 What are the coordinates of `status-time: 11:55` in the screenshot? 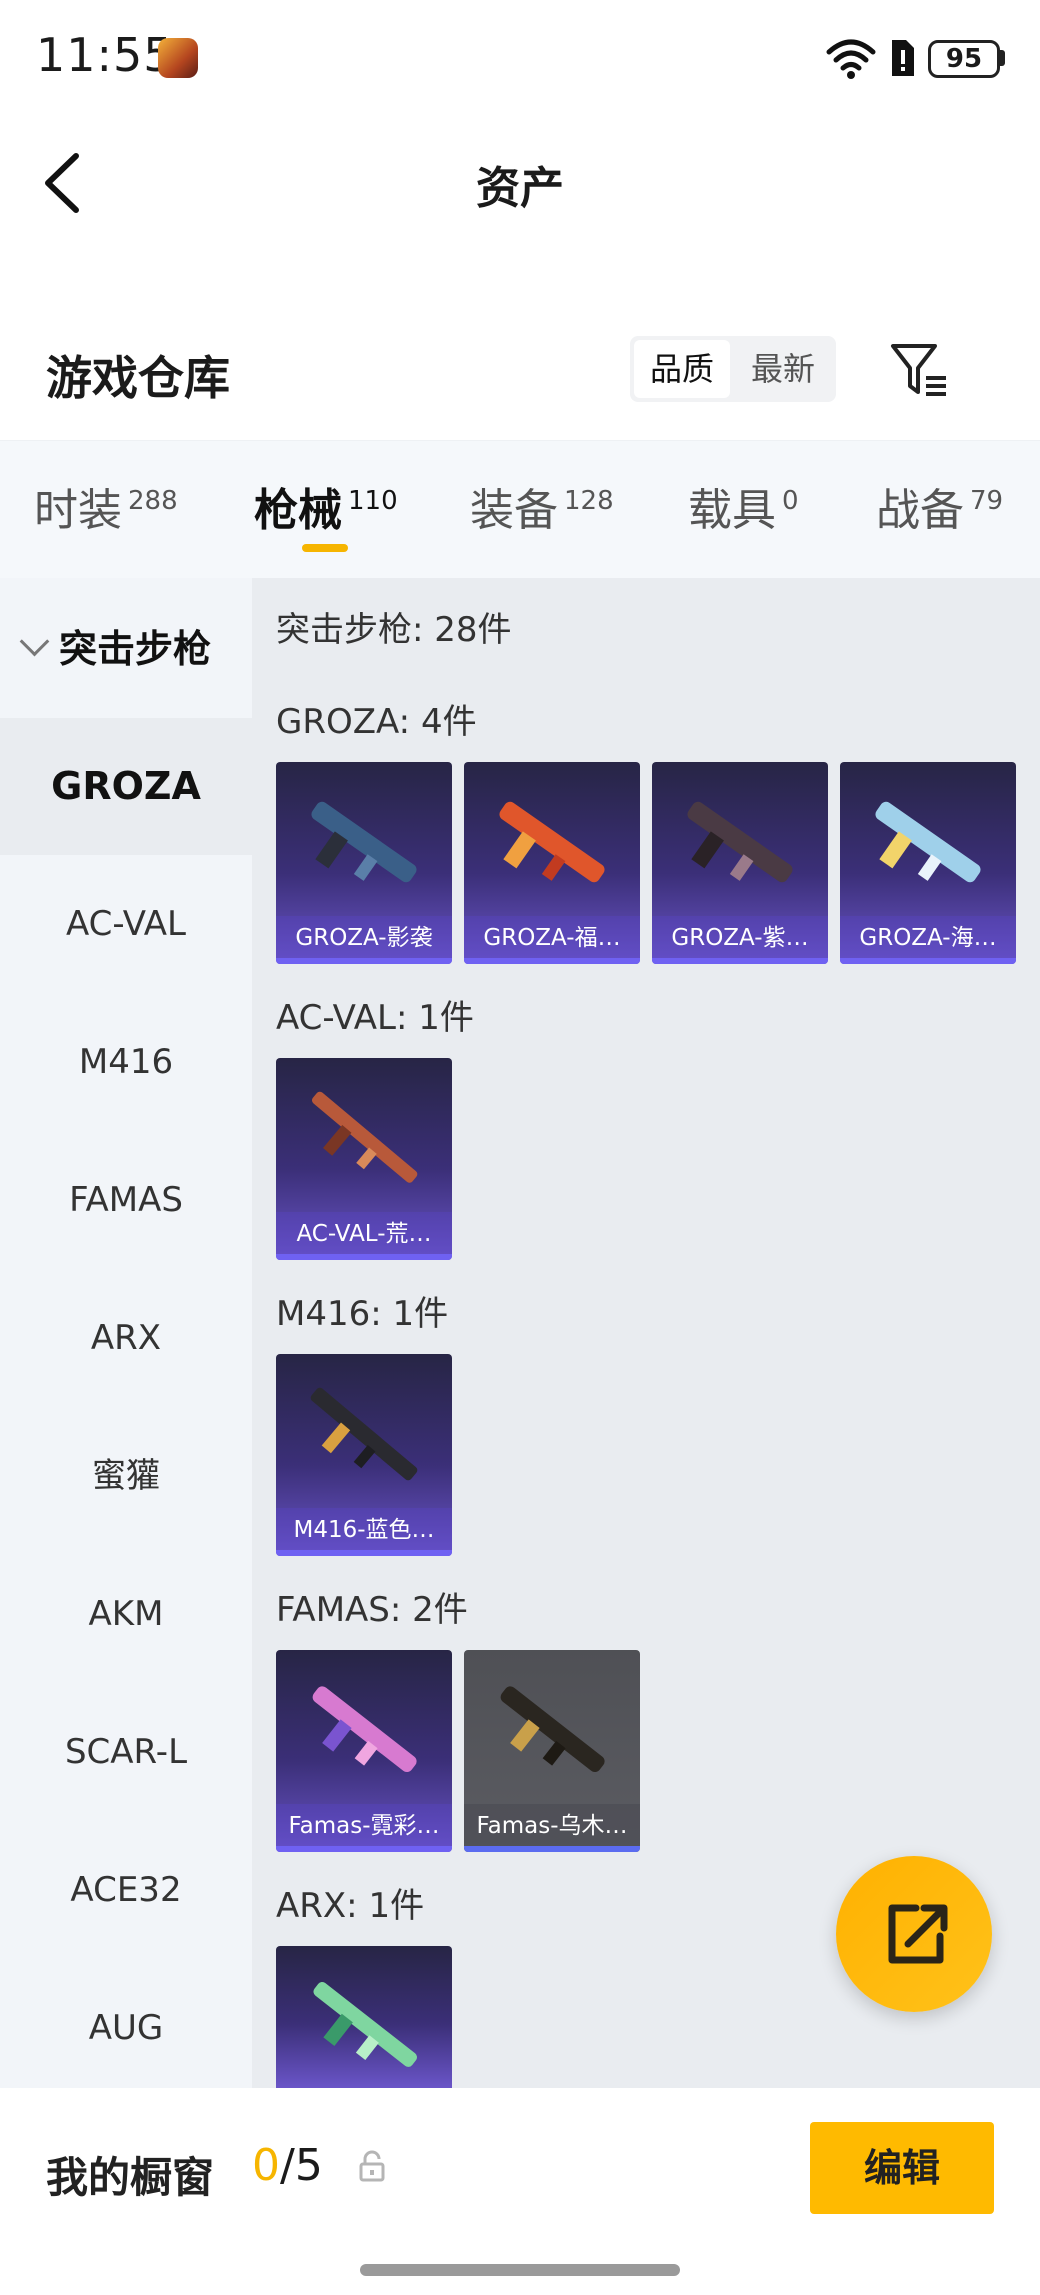 It's located at (105, 55).